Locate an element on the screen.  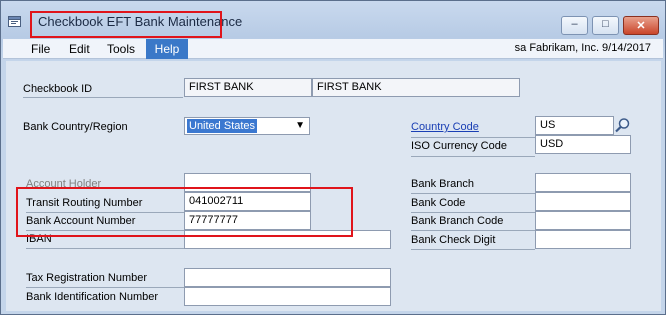
iso-currency-label: ISO Currency Code is located at coordinates (459, 146).